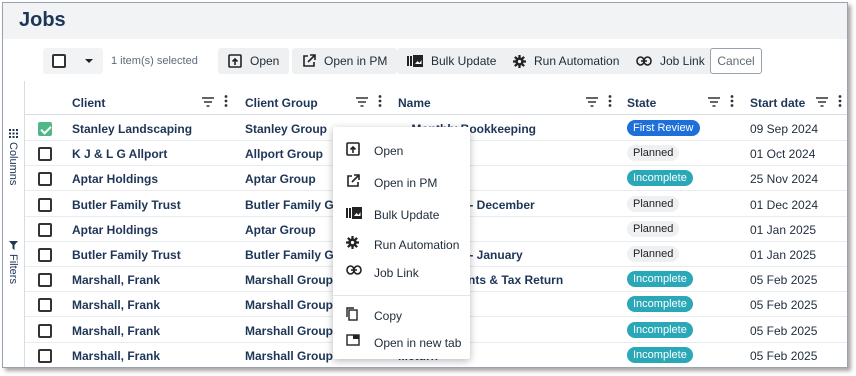 This screenshot has width=856, height=376. What do you see at coordinates (829, 103) in the screenshot?
I see `start-date-header-tools` at bounding box center [829, 103].